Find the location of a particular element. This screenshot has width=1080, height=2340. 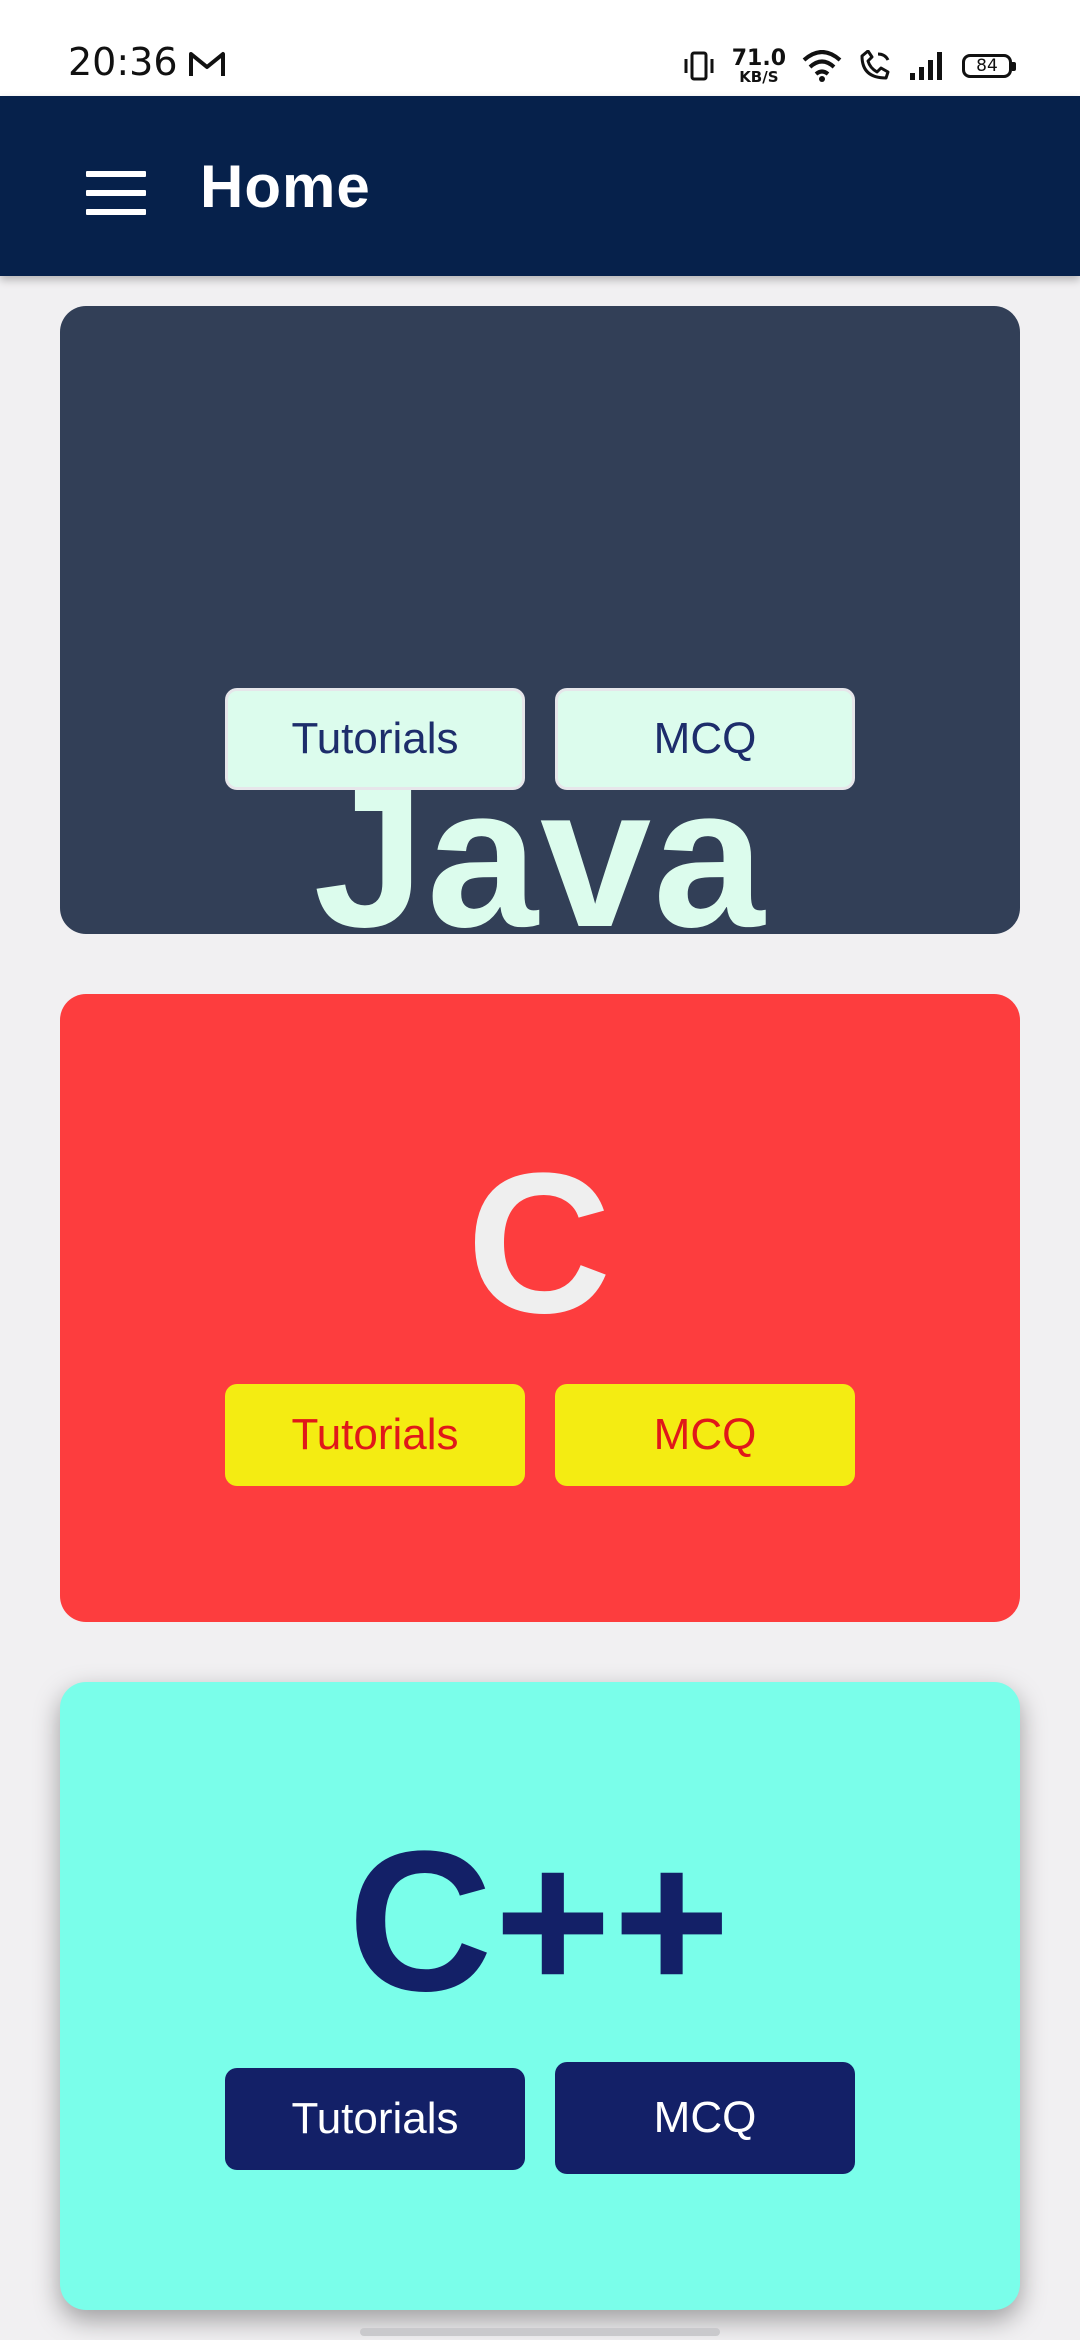

battery-icon: 84 is located at coordinates (989, 66).